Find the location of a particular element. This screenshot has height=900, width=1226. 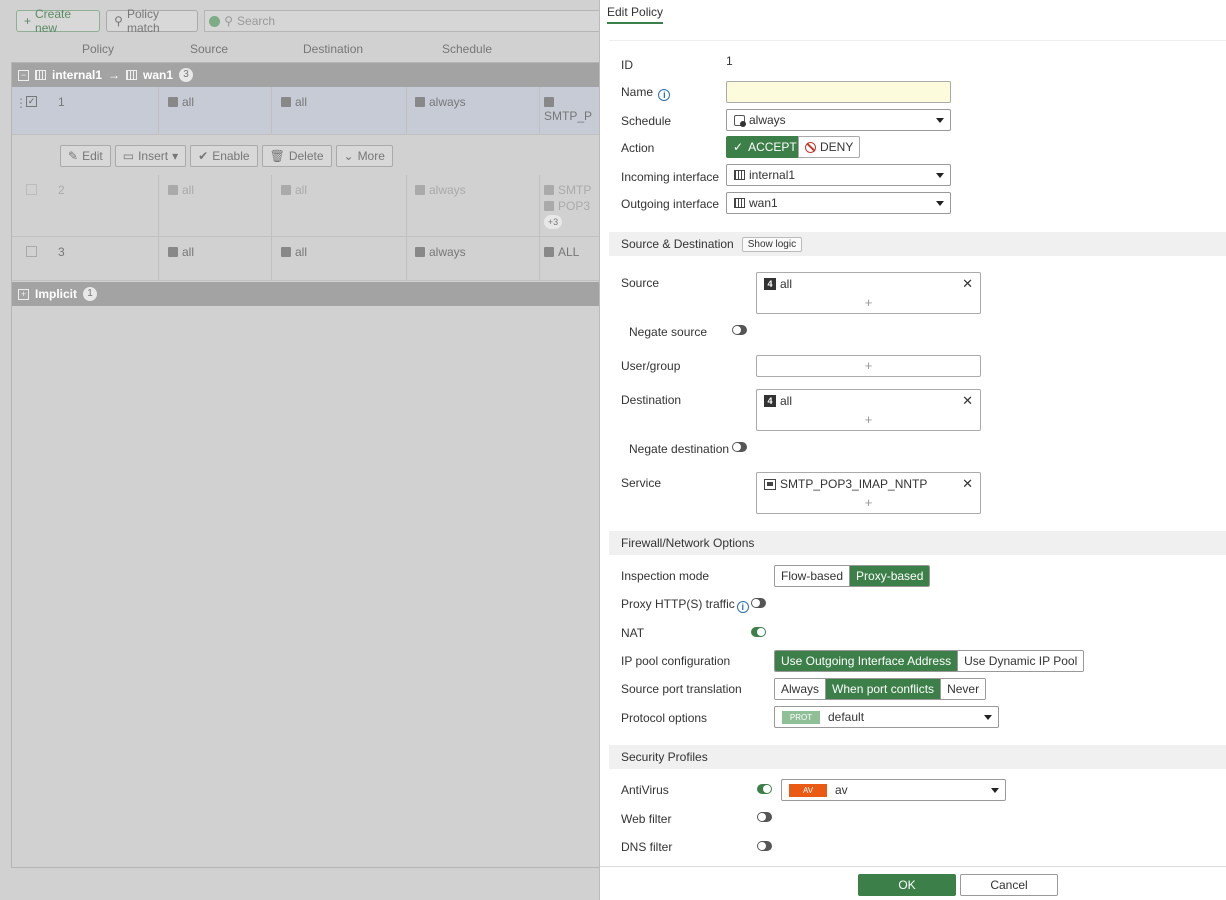

group-from: internal1 is located at coordinates (77, 75).